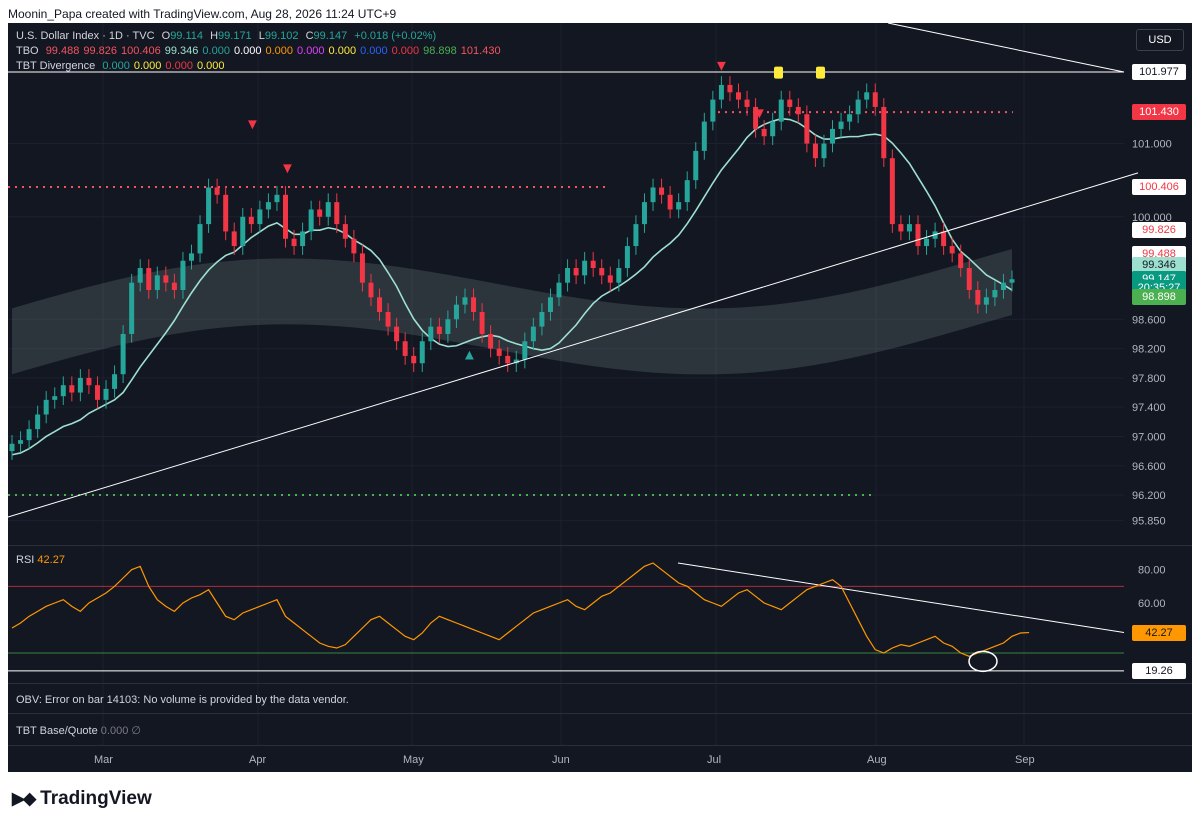  I want to click on time-tick-label: Sep, so click(1025, 760).